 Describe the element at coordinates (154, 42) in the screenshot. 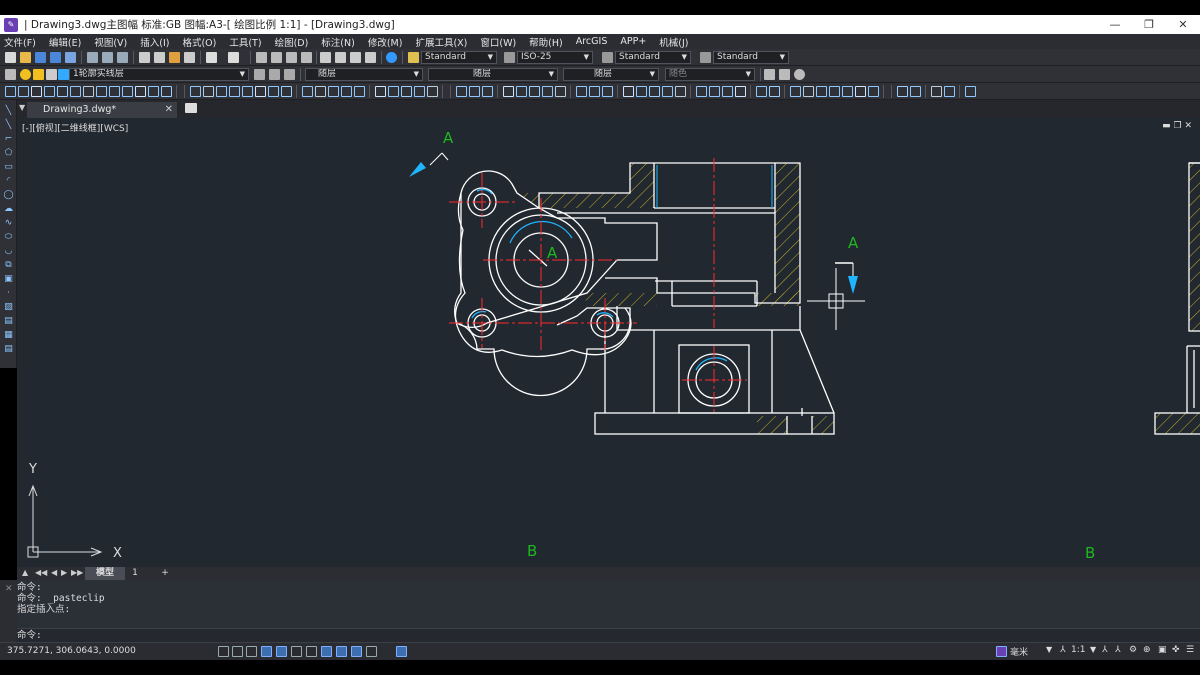

I see `menu-insert: 插入(I)` at that location.